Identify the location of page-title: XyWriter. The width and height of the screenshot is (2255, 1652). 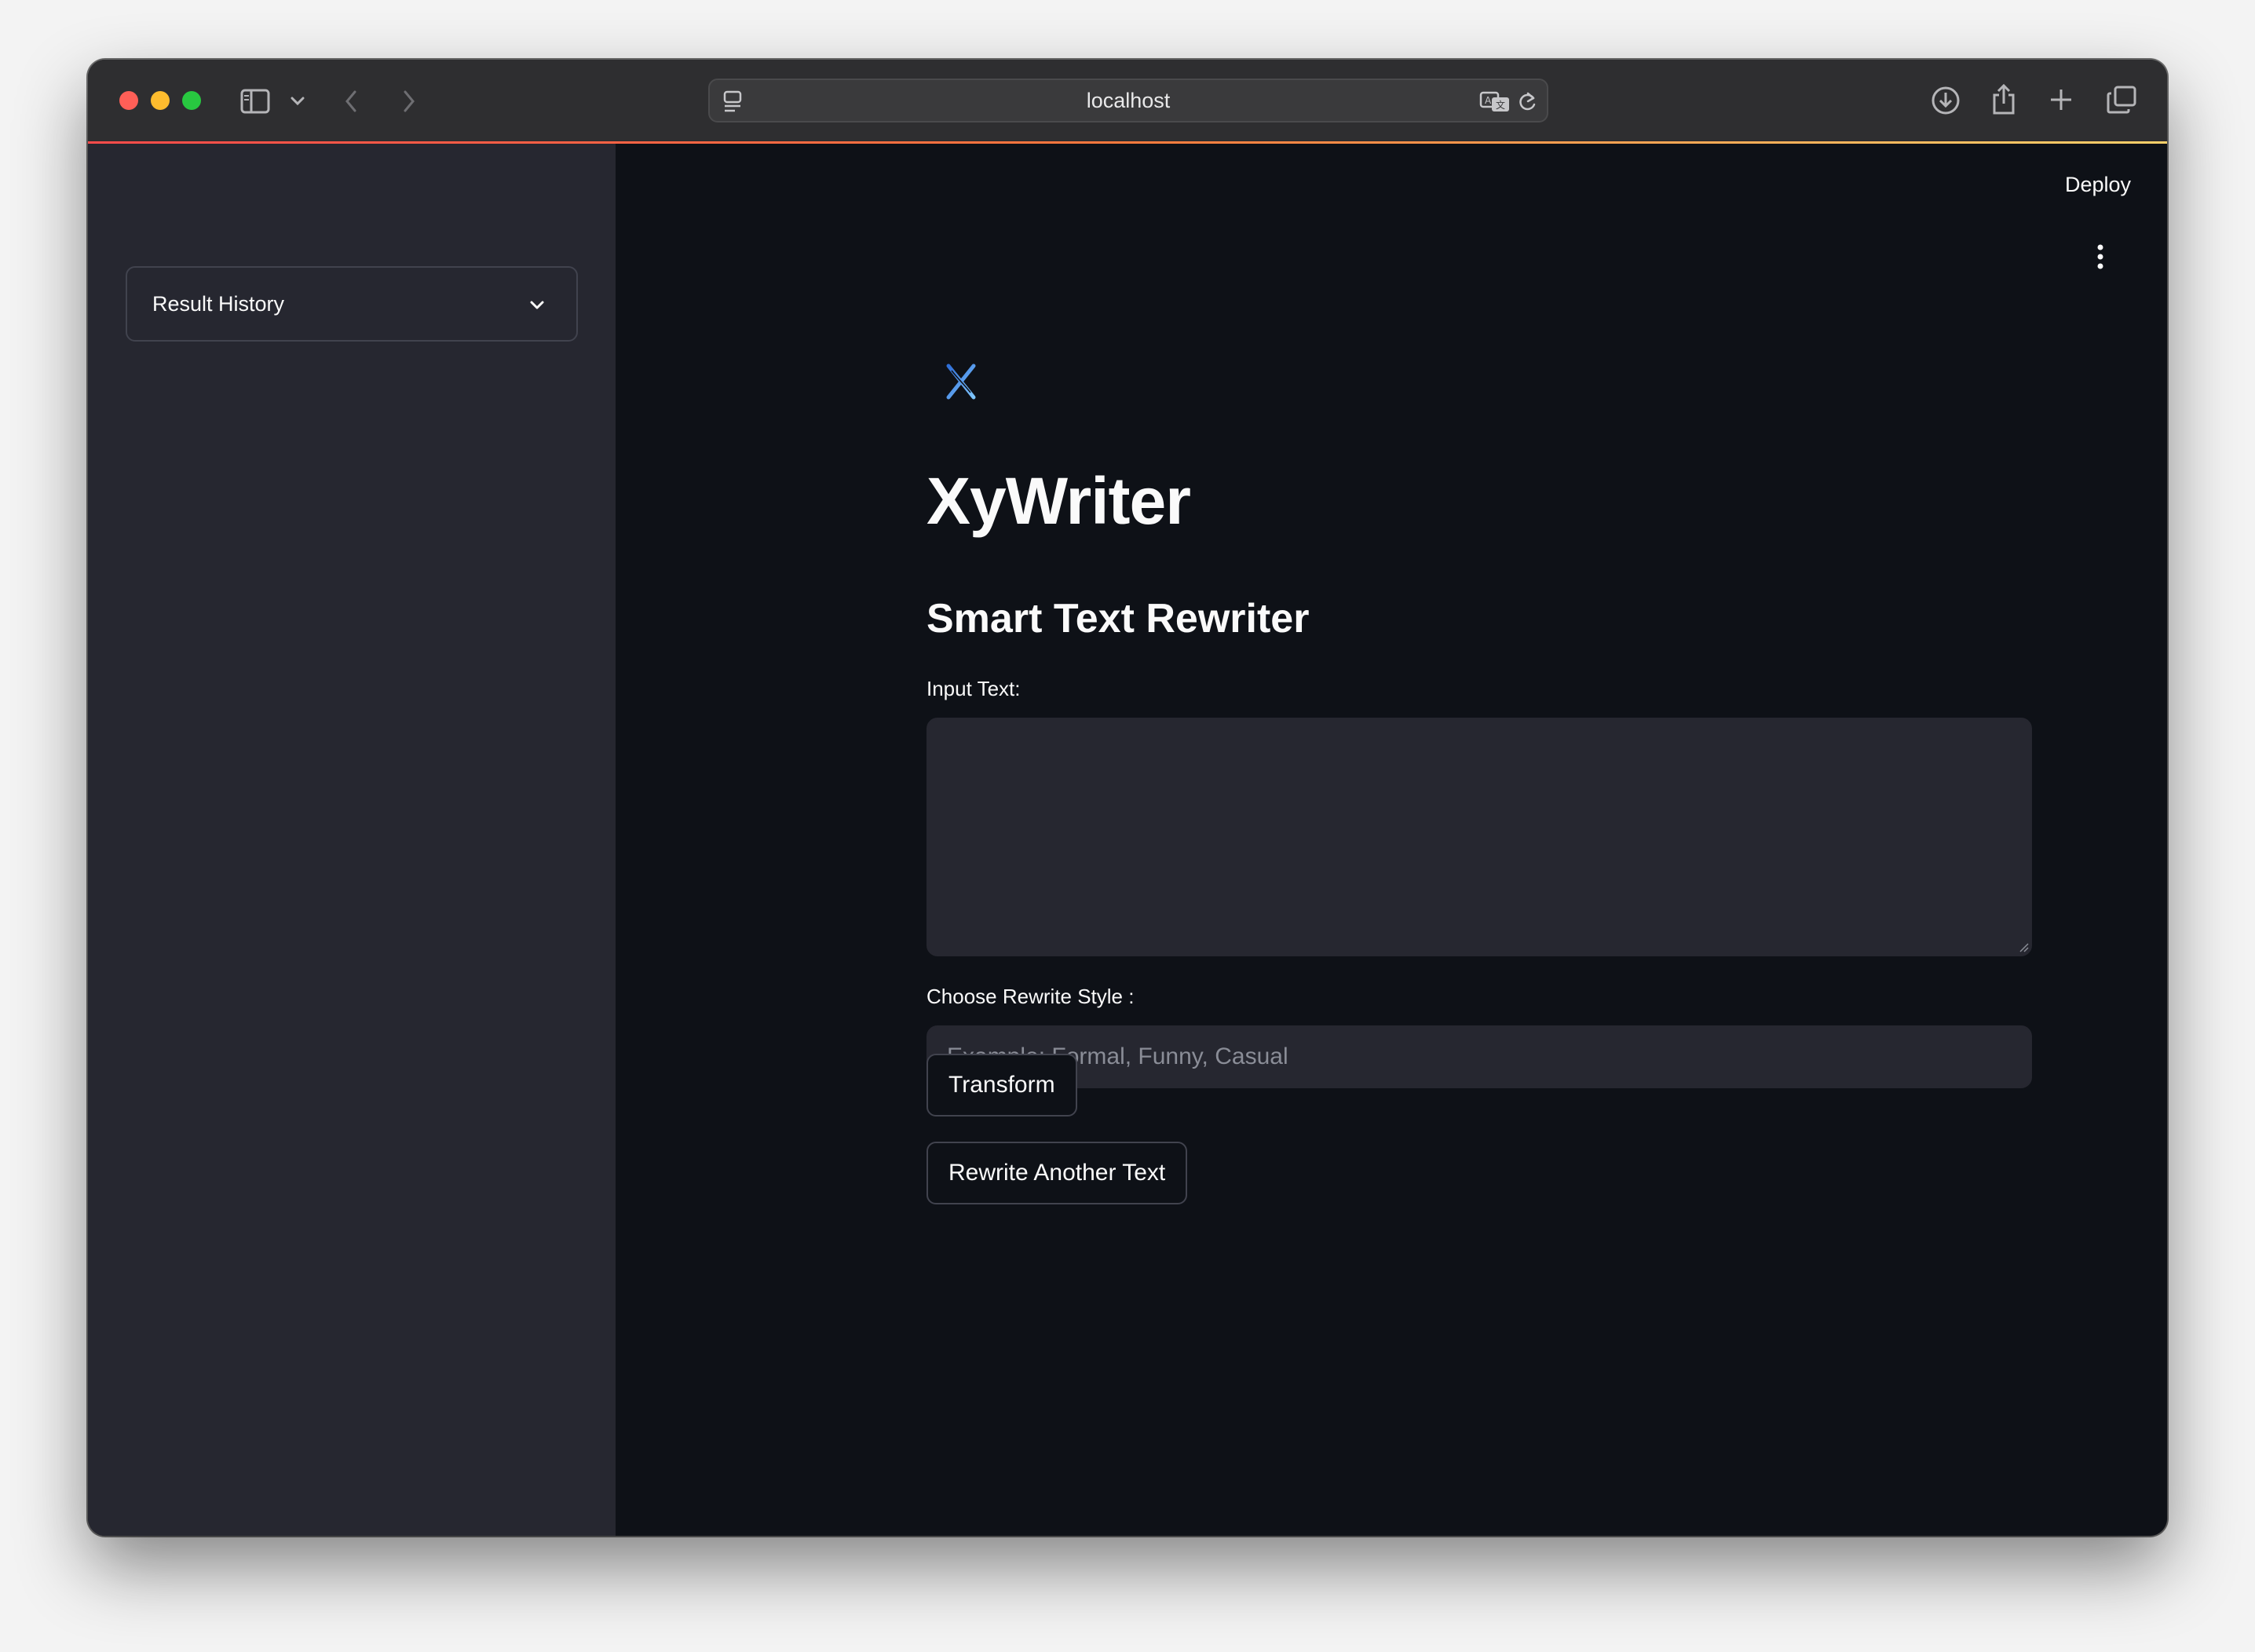
(1059, 501).